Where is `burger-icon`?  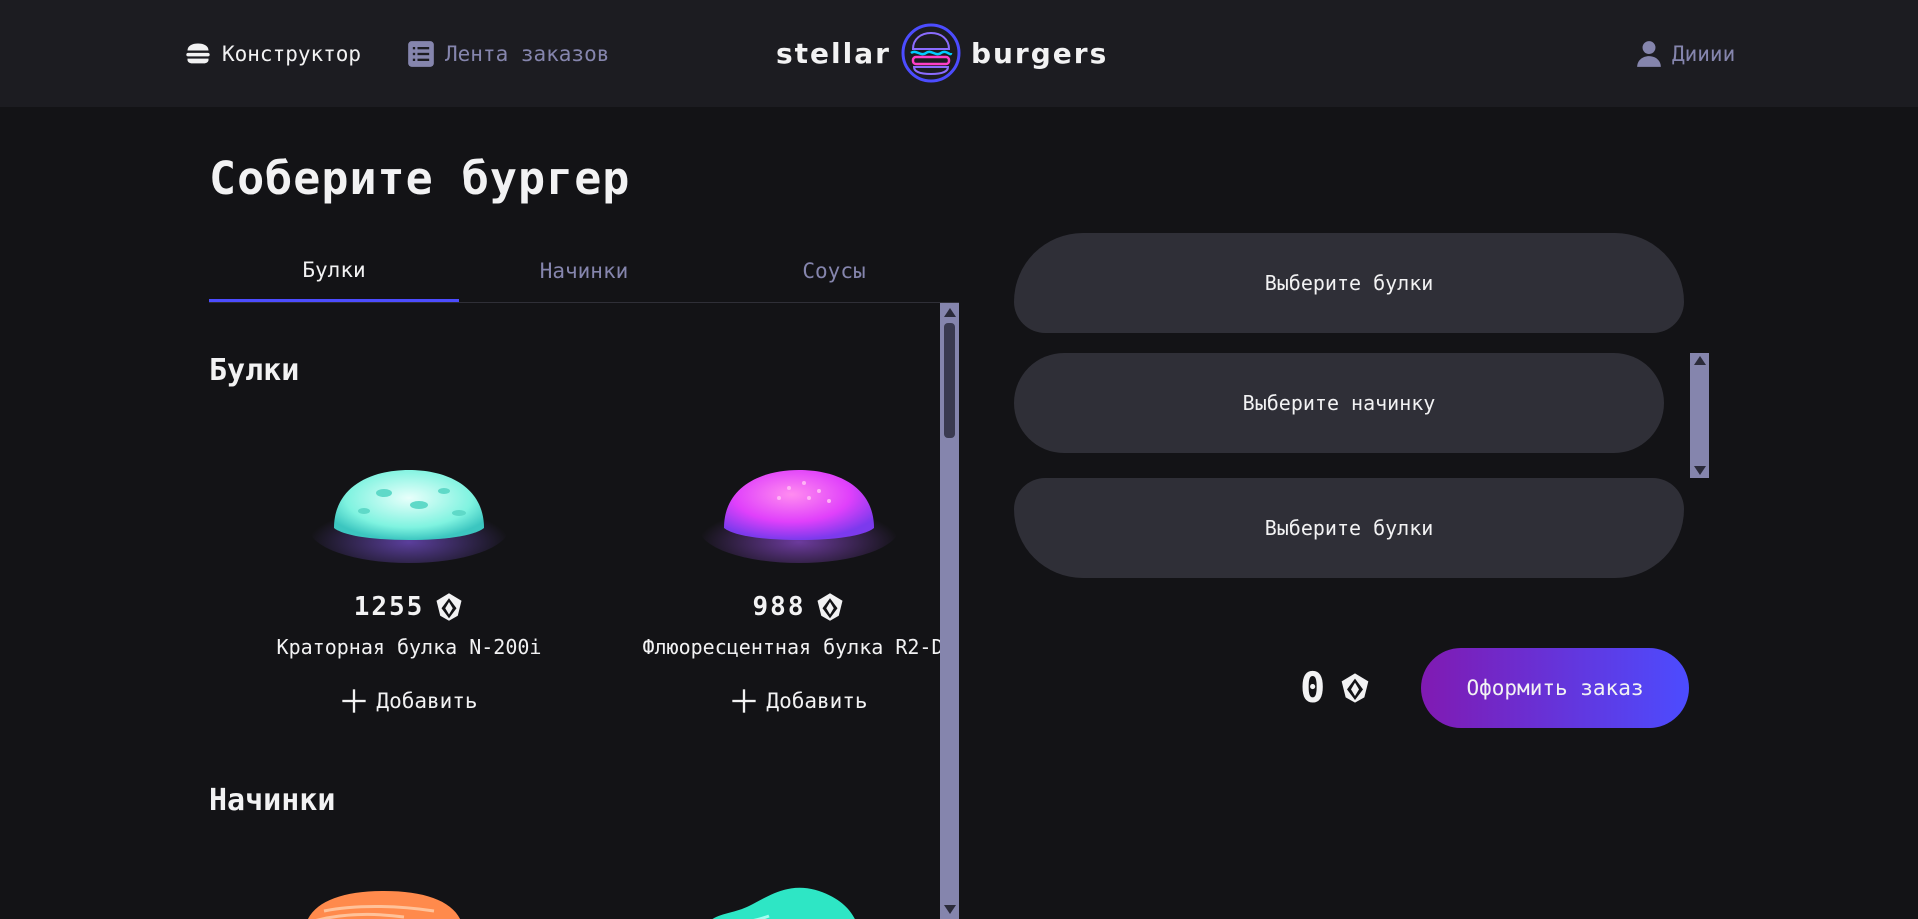 burger-icon is located at coordinates (198, 53).